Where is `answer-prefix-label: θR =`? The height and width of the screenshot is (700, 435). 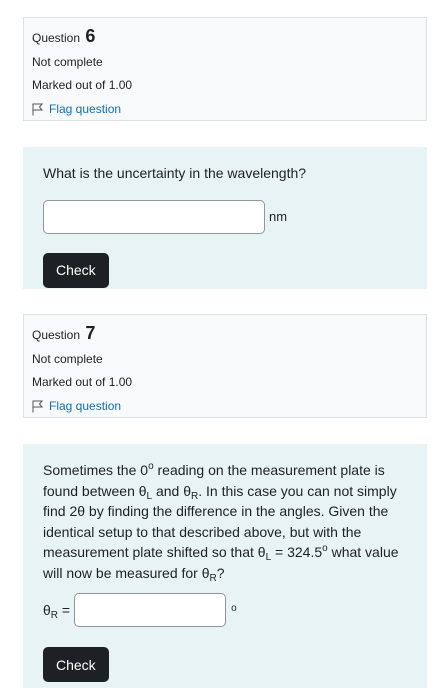
answer-prefix-label: θR = is located at coordinates (57, 611).